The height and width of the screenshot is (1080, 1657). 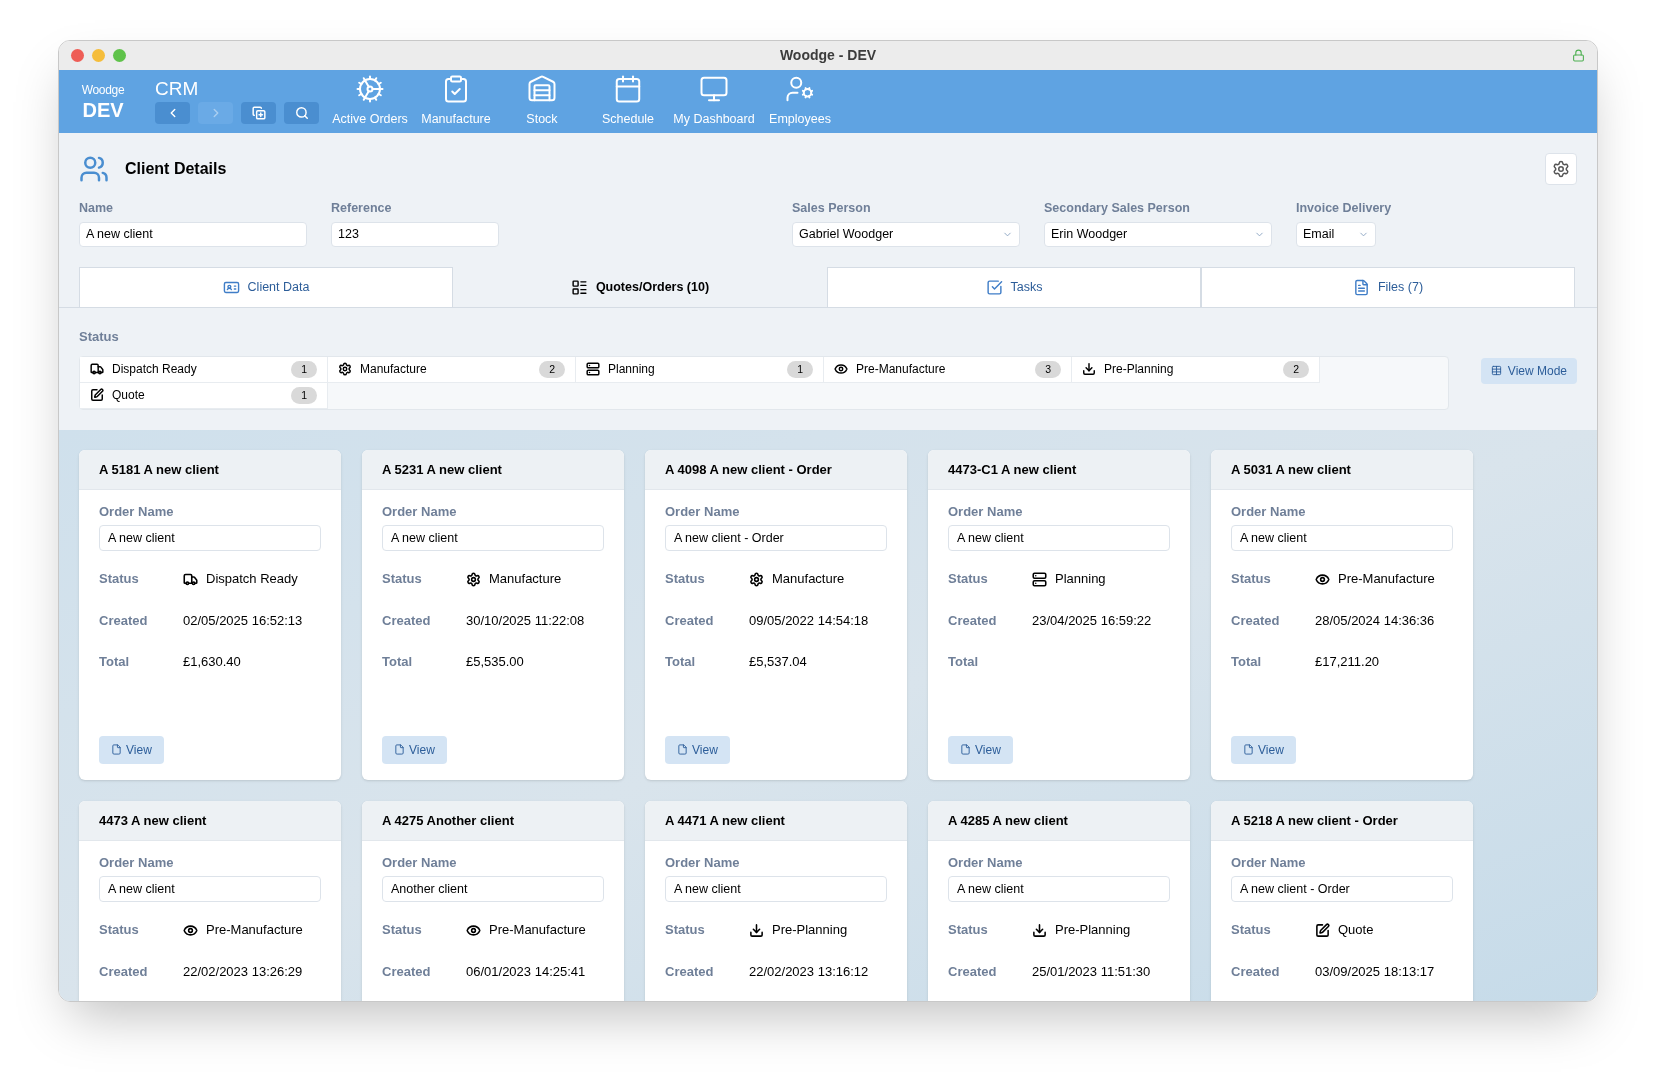 What do you see at coordinates (495, 662) in the screenshot?
I see `total-value: £5,535.00` at bounding box center [495, 662].